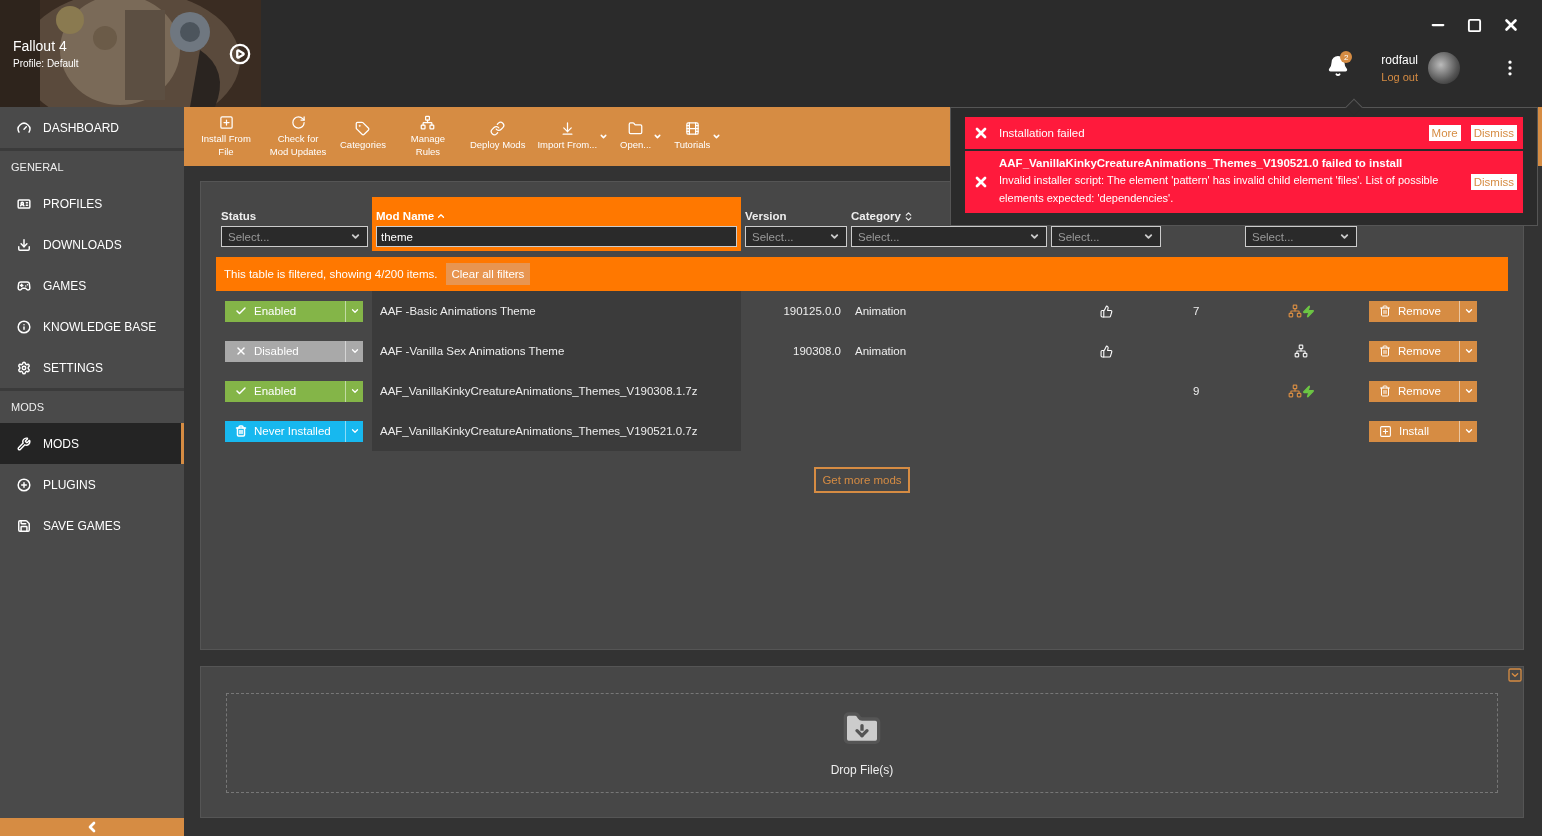 Image resolution: width=1542 pixels, height=836 pixels. Describe the element at coordinates (1399, 60) in the screenshot. I see `user-name: rodfaul` at that location.